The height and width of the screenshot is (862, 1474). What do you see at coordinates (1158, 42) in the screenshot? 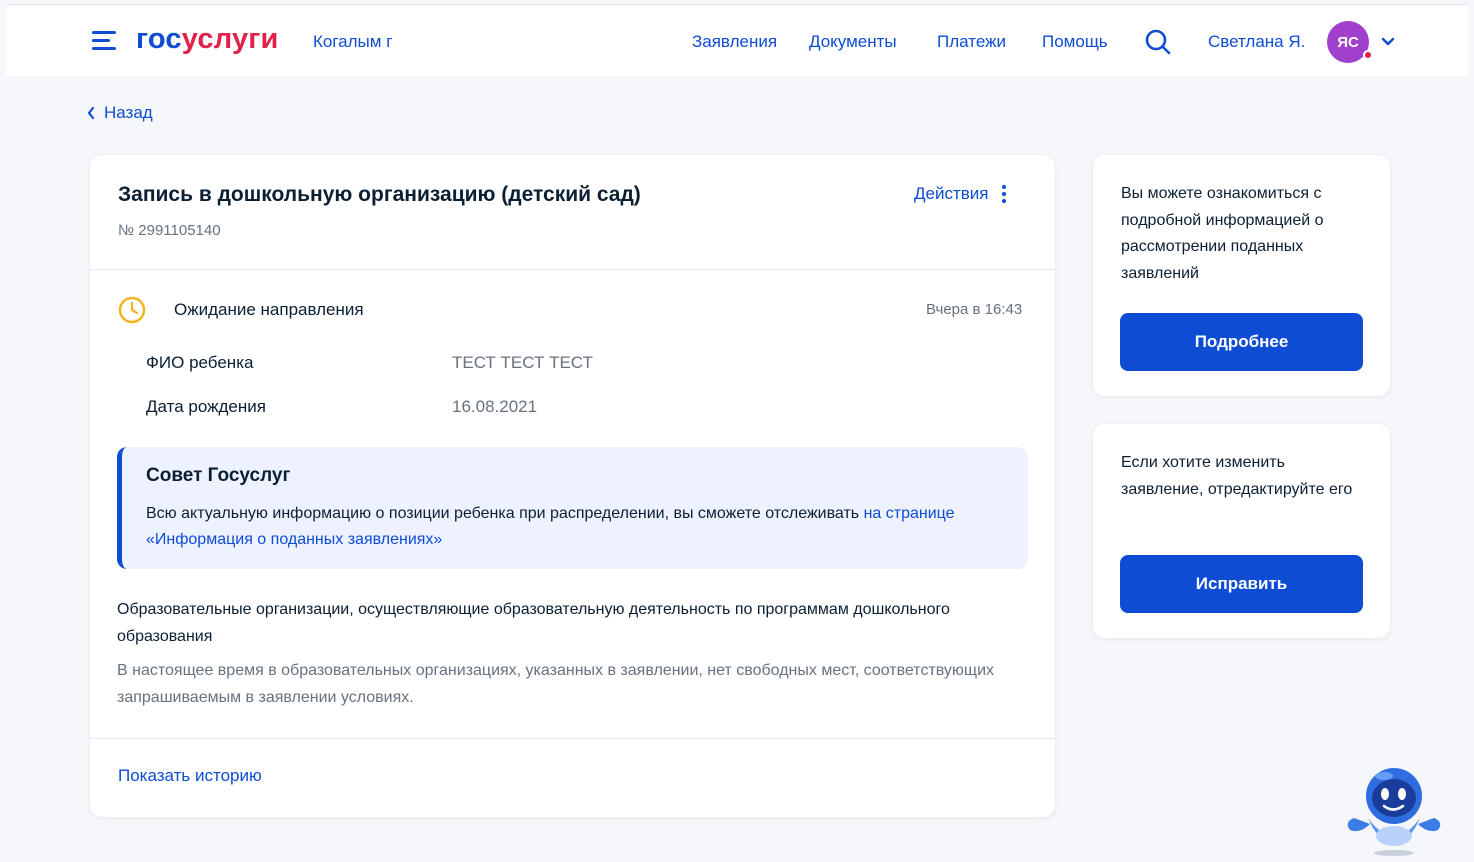
I see `search-icon` at bounding box center [1158, 42].